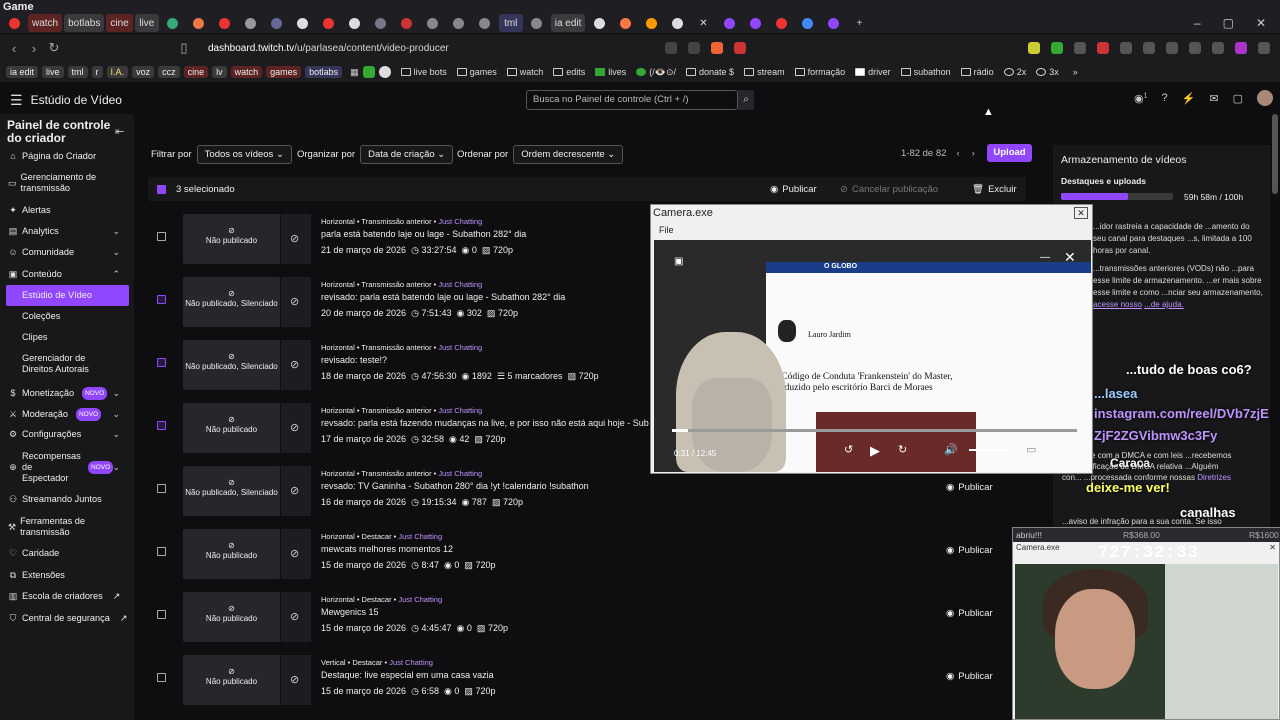 The image size is (1280, 720). I want to click on tab-botlabs: botlabs, so click(84, 23).